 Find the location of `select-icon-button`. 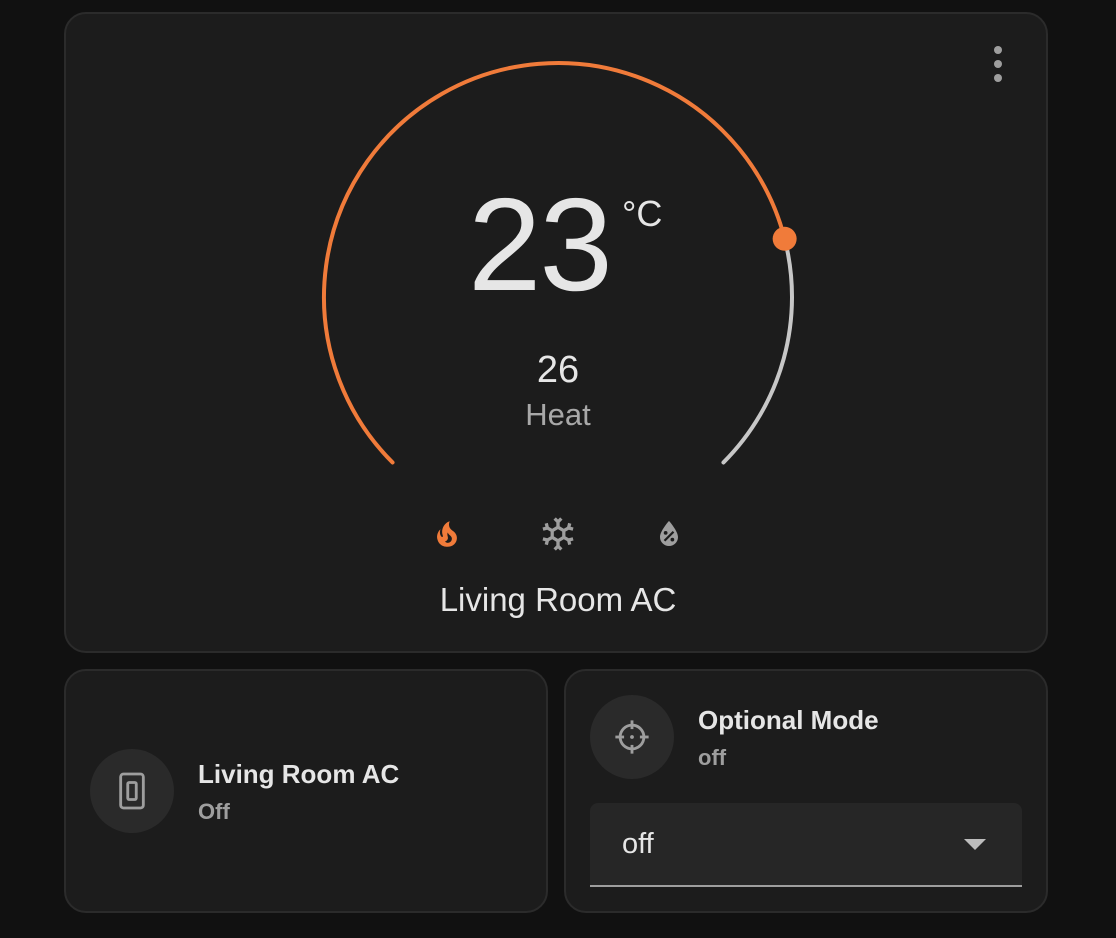

select-icon-button is located at coordinates (632, 737).